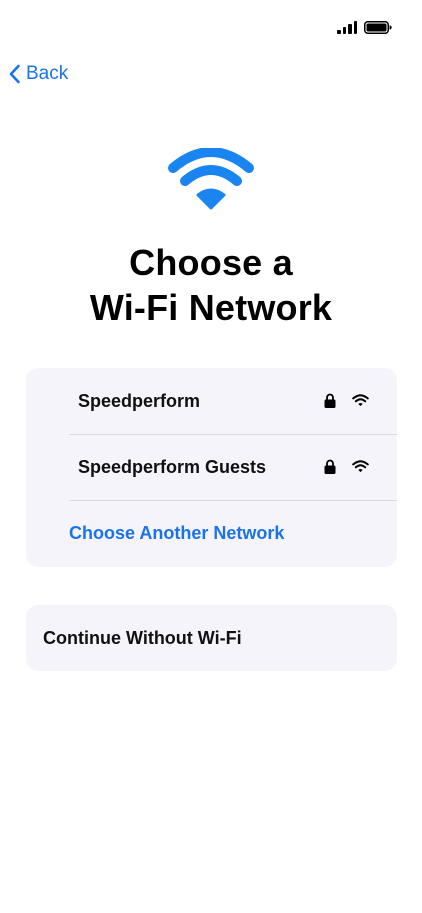  Describe the element at coordinates (347, 27) in the screenshot. I see `signal-icon` at that location.